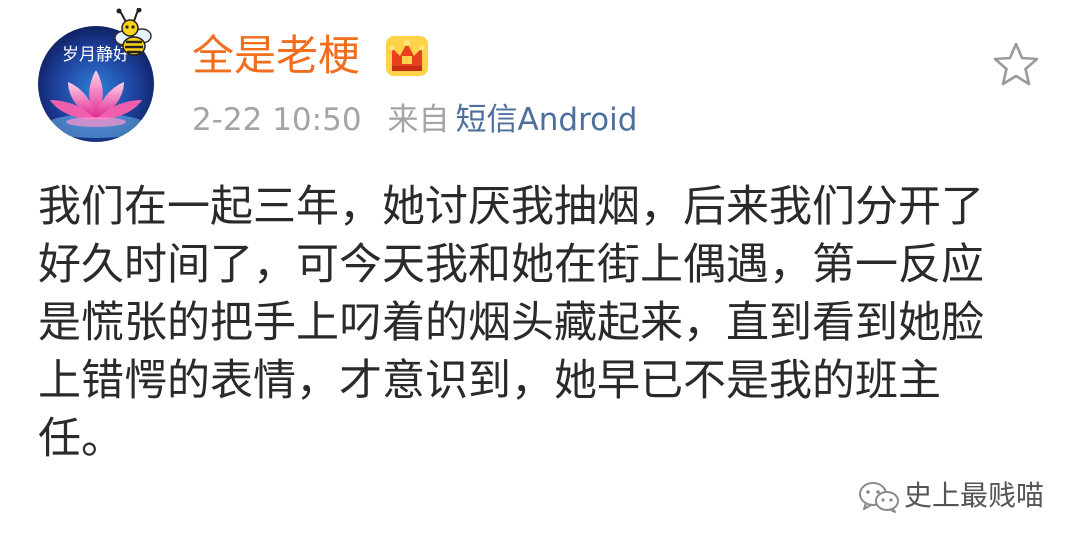 This screenshot has width=1080, height=543. I want to click on post-time: 2-22 10:50, so click(277, 120).